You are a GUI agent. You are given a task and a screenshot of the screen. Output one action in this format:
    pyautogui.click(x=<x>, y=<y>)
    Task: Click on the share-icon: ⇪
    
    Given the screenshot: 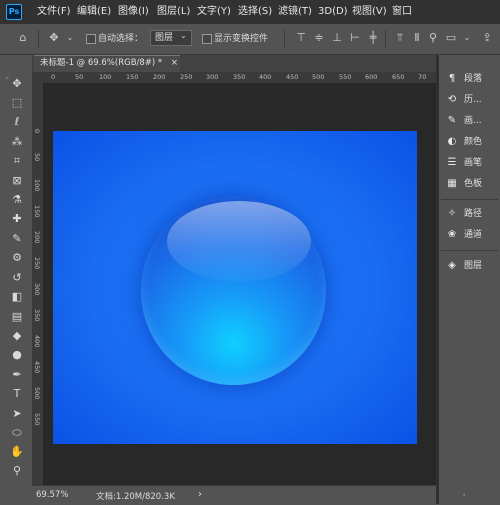 What is the action you would take?
    pyautogui.click(x=487, y=38)
    